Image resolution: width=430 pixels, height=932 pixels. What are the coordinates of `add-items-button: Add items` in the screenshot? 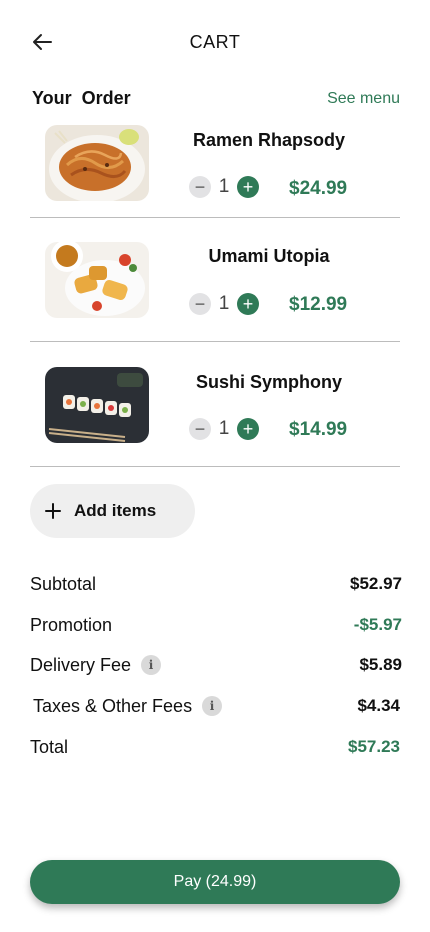 It's located at (112, 511).